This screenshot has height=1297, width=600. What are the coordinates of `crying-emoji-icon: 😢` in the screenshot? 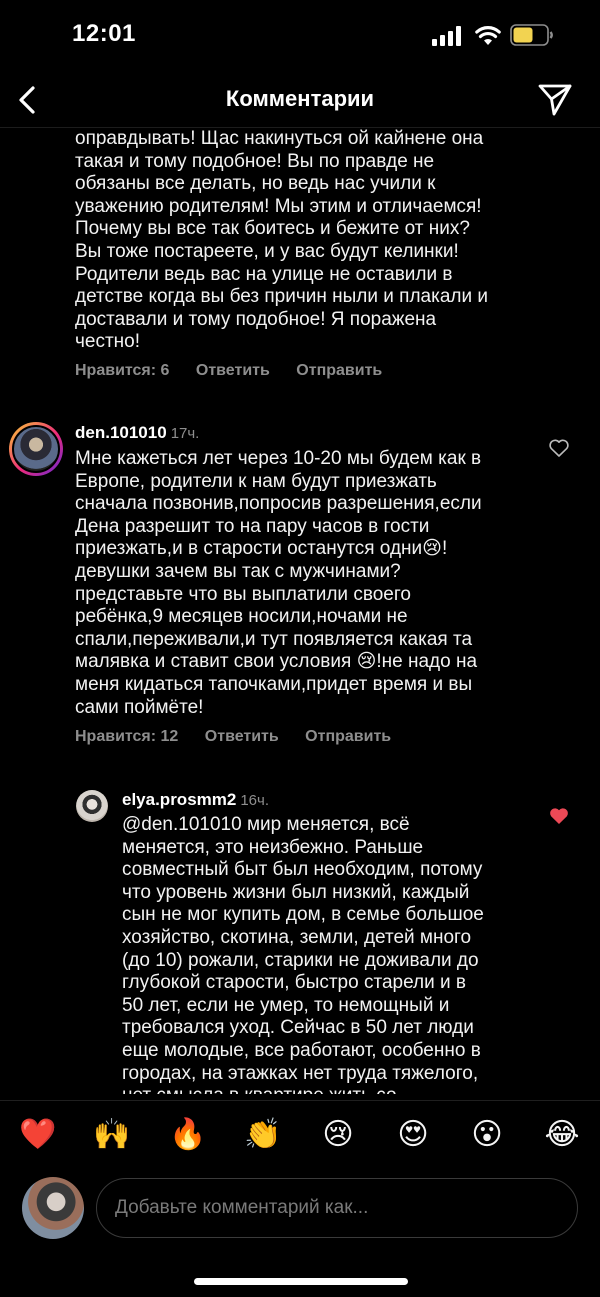 It's located at (338, 1135).